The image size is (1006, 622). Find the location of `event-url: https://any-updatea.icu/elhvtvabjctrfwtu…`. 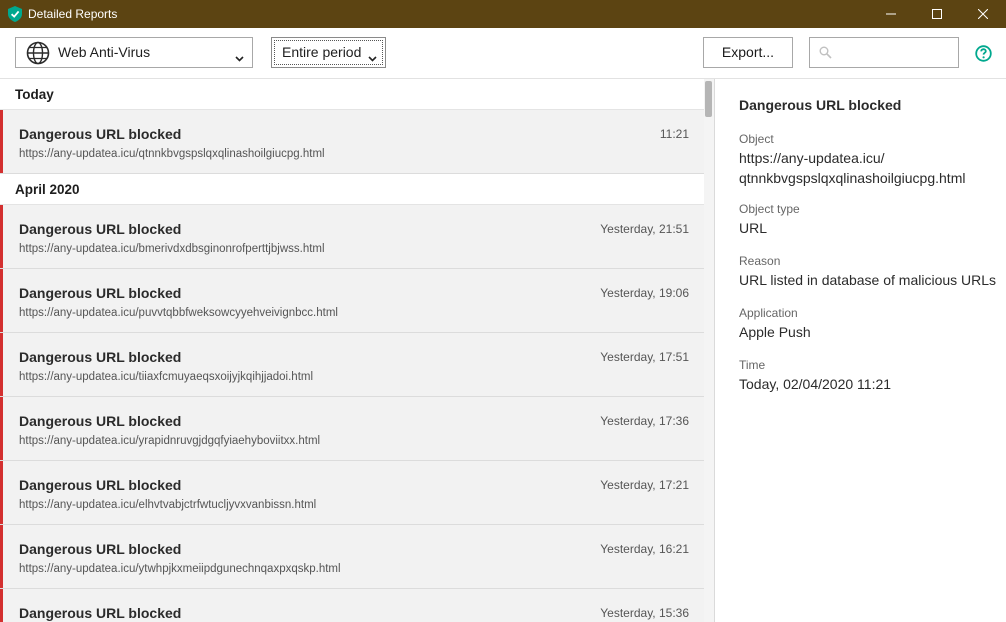

event-url: https://any-updatea.icu/elhvtvabjctrfwtu… is located at coordinates (168, 505).